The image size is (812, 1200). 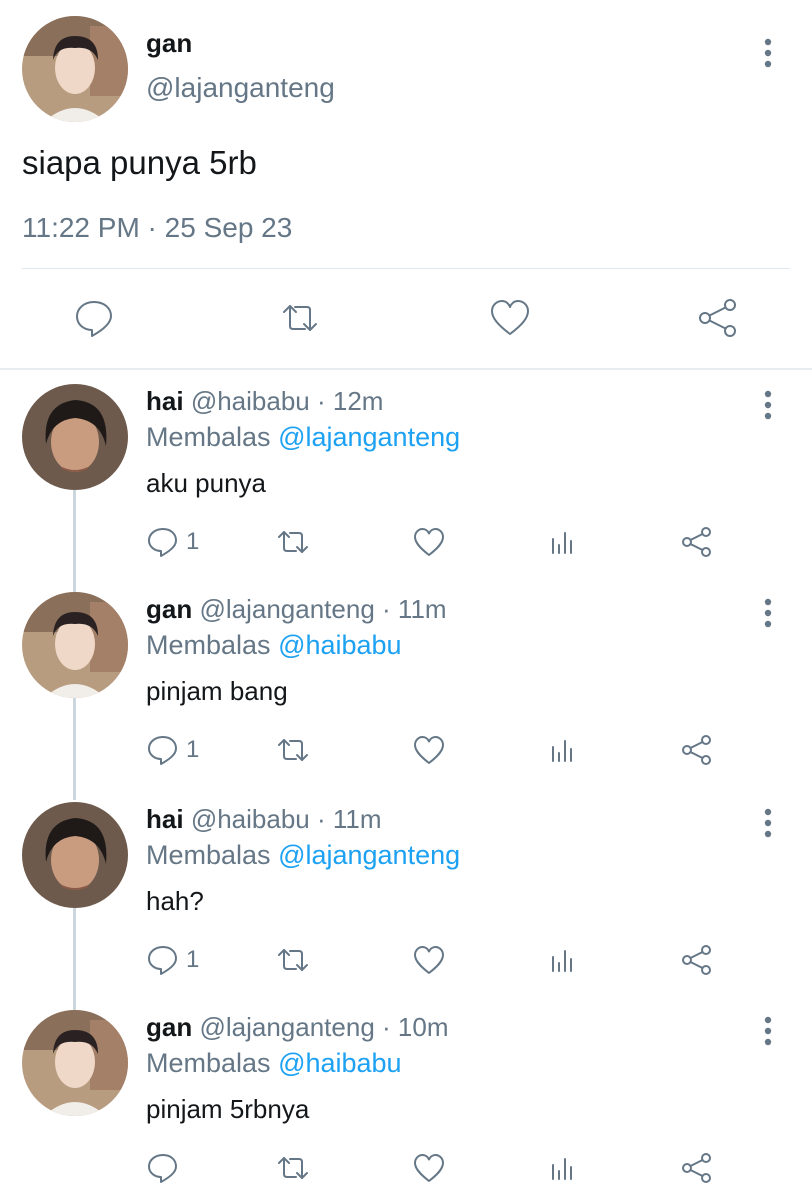 I want to click on reply-text: pinjam 5rbnya, so click(x=228, y=1109).